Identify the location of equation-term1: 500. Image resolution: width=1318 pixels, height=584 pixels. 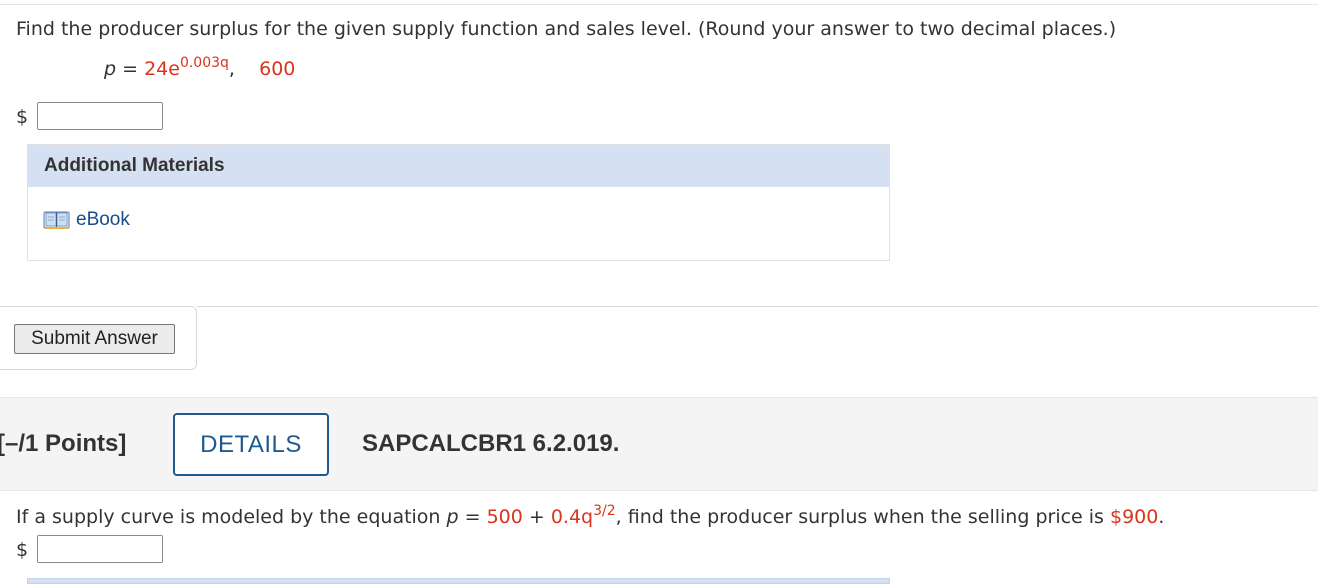
(504, 517).